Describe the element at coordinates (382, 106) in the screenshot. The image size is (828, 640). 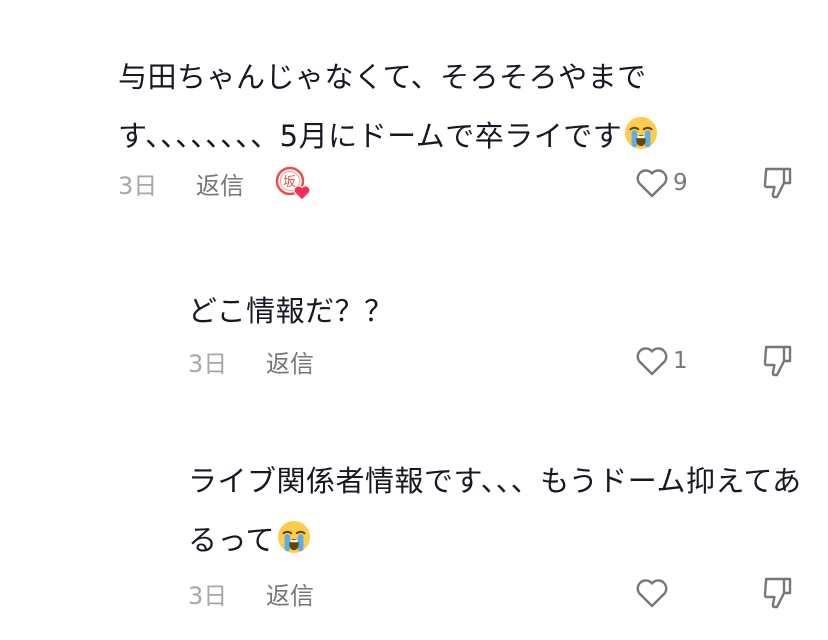
I see `comment-1-text: 与田ちゃんじゃなくて、そろそろやまです、、、、、、、、5月にドームで卒ライです` at that location.